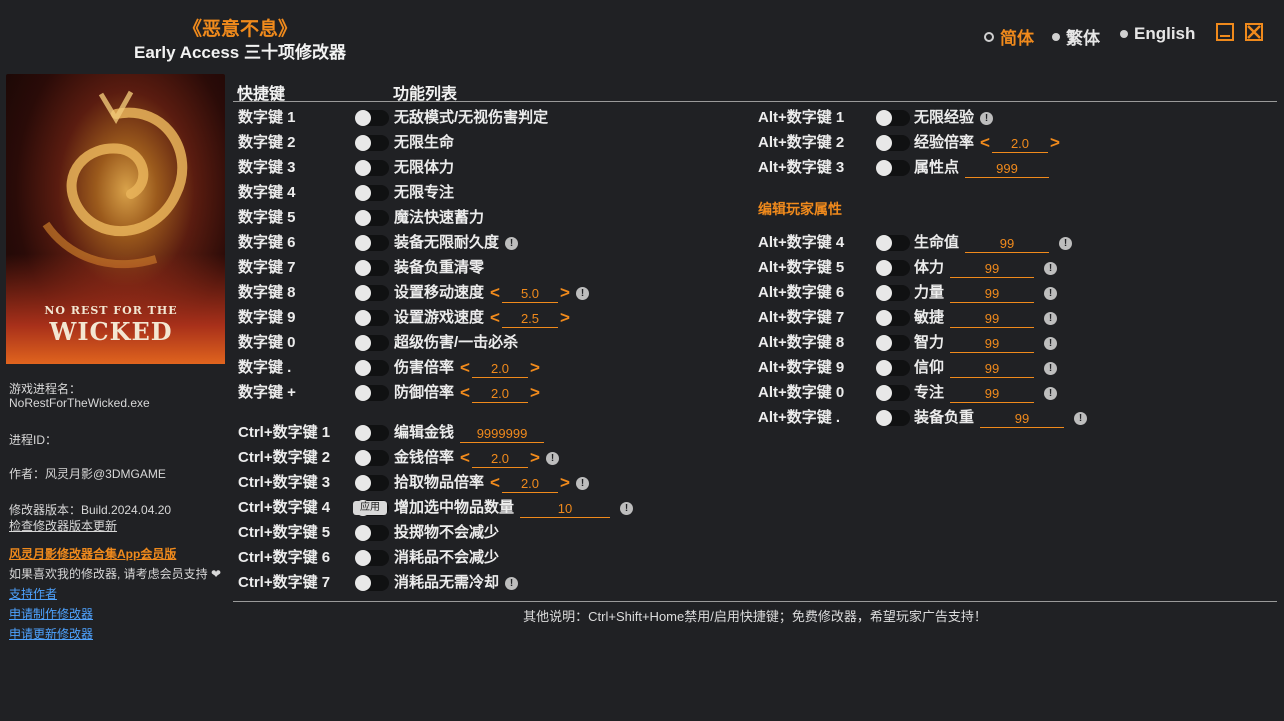 Image resolution: width=1284 pixels, height=721 pixels. I want to click on toggle-knob, so click(884, 143).